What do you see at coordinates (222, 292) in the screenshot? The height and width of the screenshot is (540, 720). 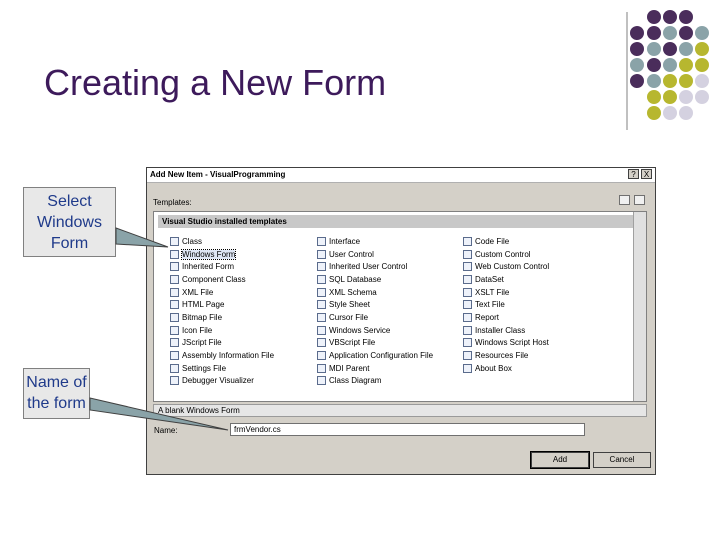 I see `template-item: XML File` at bounding box center [222, 292].